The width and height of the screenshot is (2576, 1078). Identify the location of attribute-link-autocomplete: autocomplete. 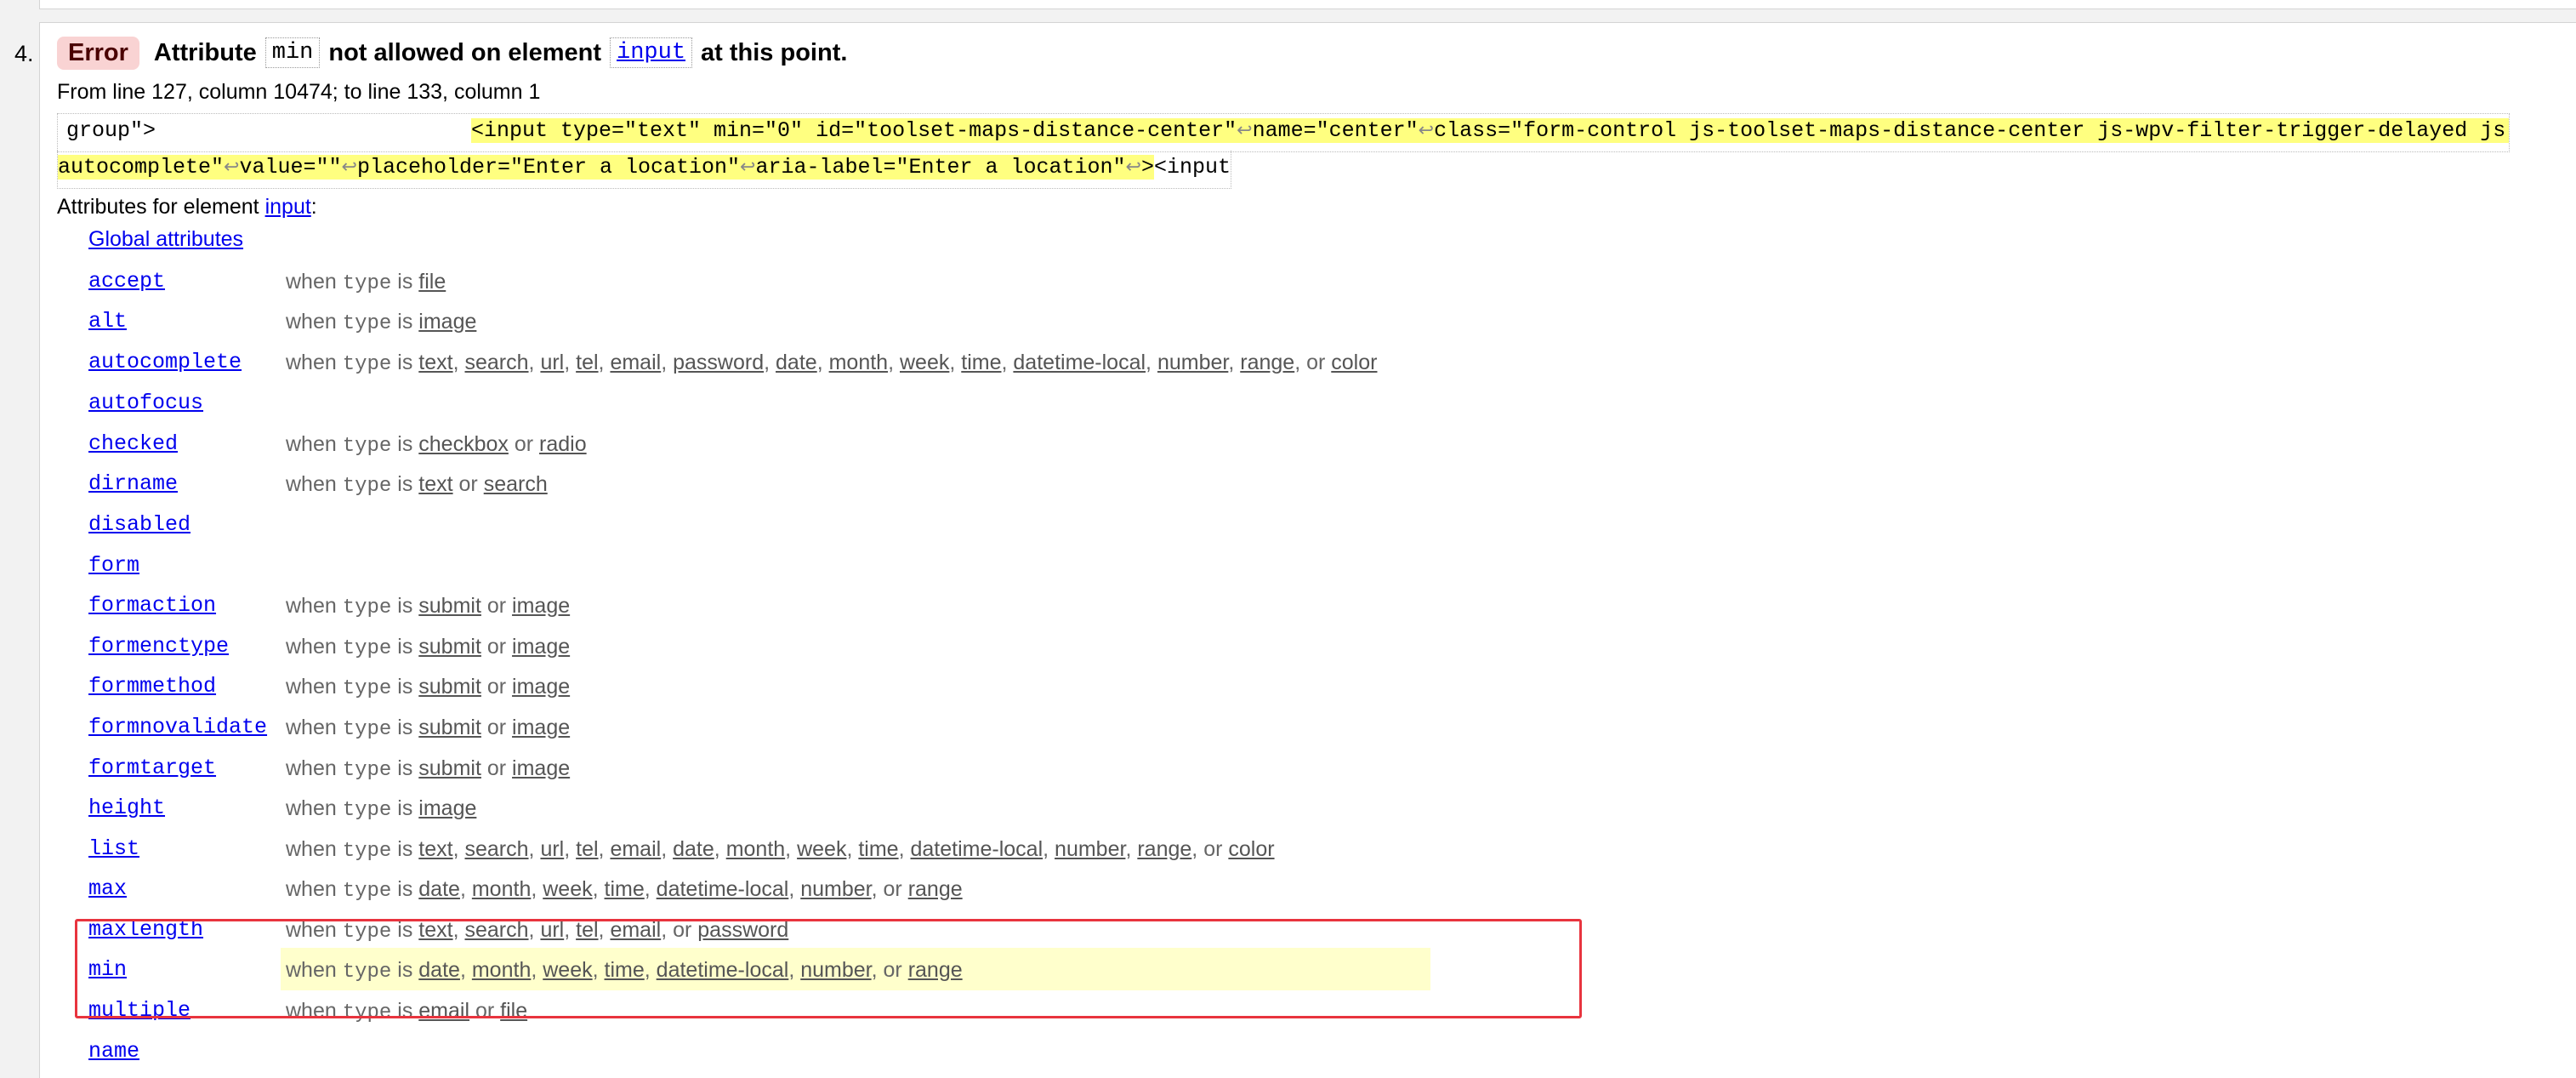
(165, 362).